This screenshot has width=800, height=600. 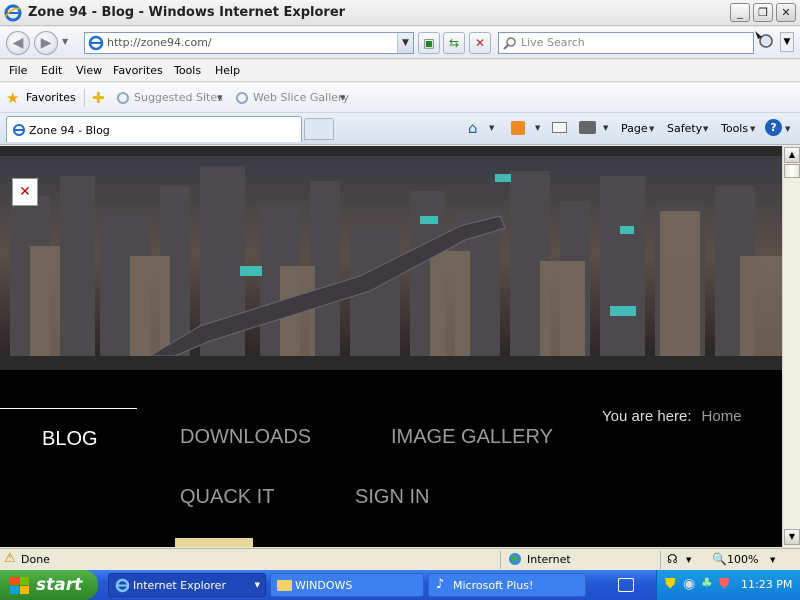 I want to click on address-dropdown-icon: ▼, so click(x=405, y=43).